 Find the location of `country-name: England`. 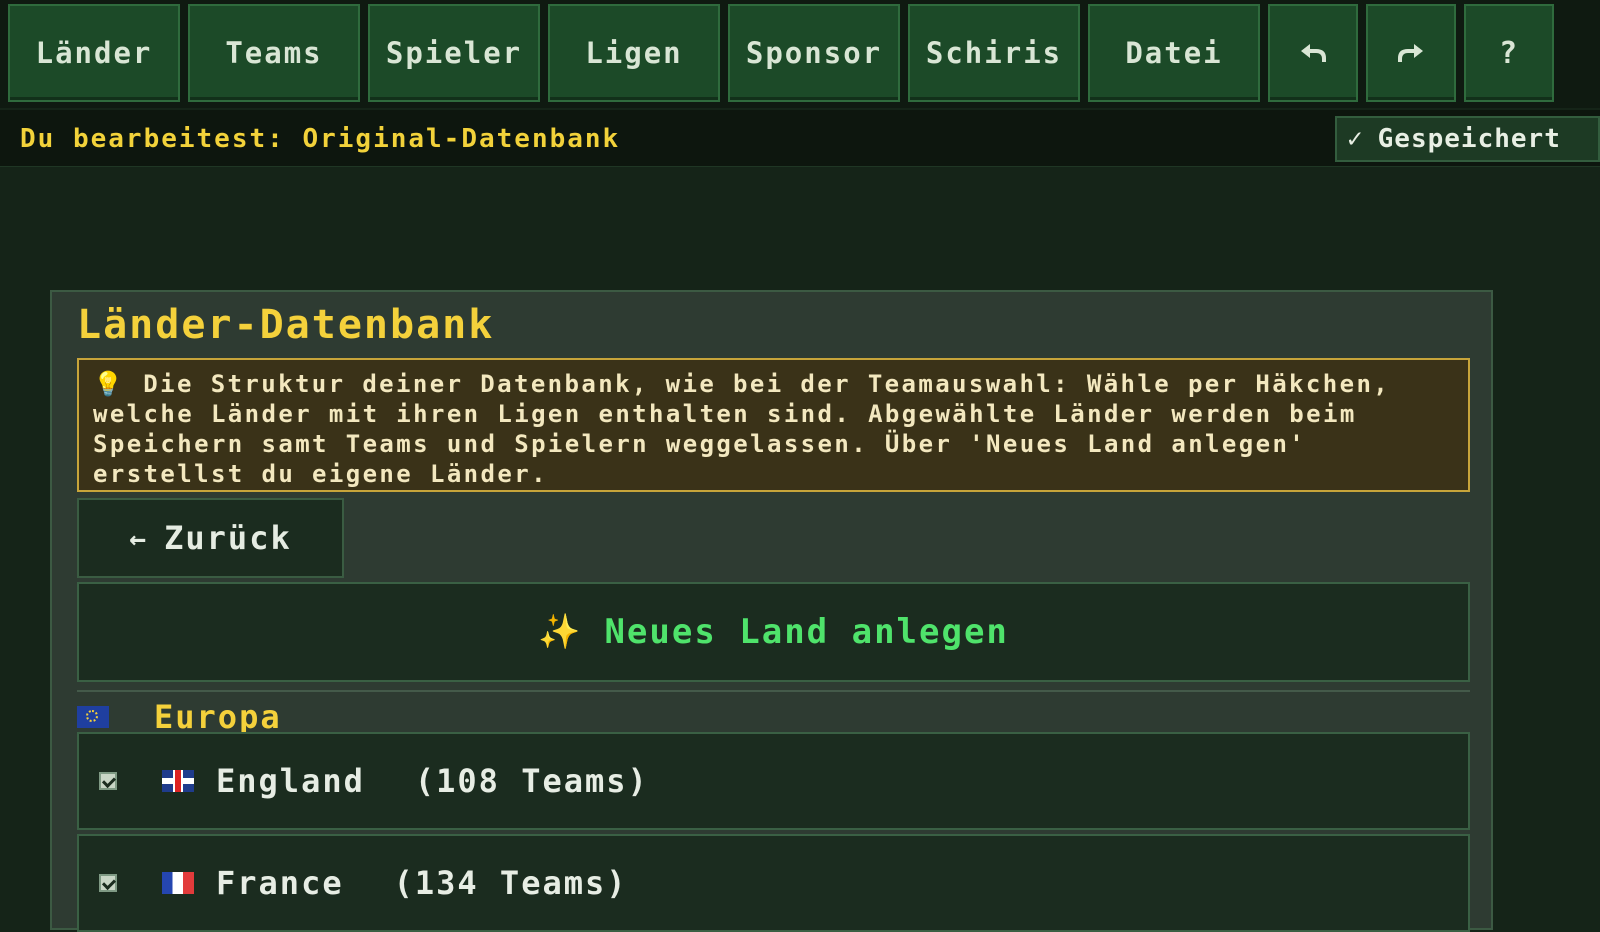

country-name: England is located at coordinates (290, 781).